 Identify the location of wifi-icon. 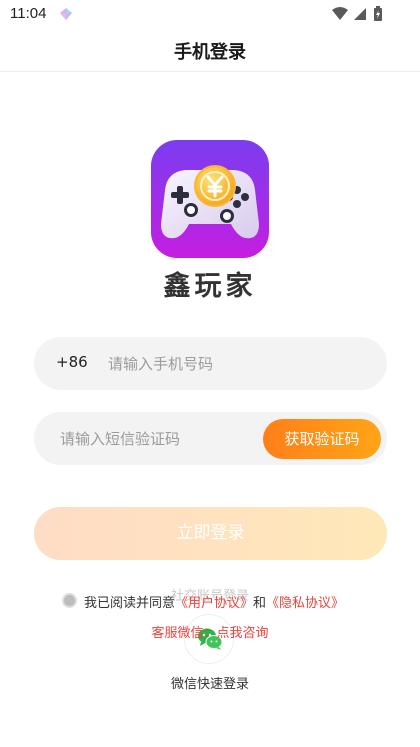
(340, 13).